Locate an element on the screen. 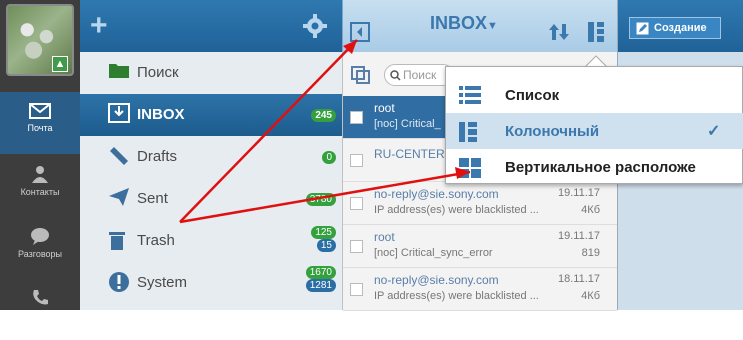  message-subject: [noc] Critical_ is located at coordinates (407, 124).